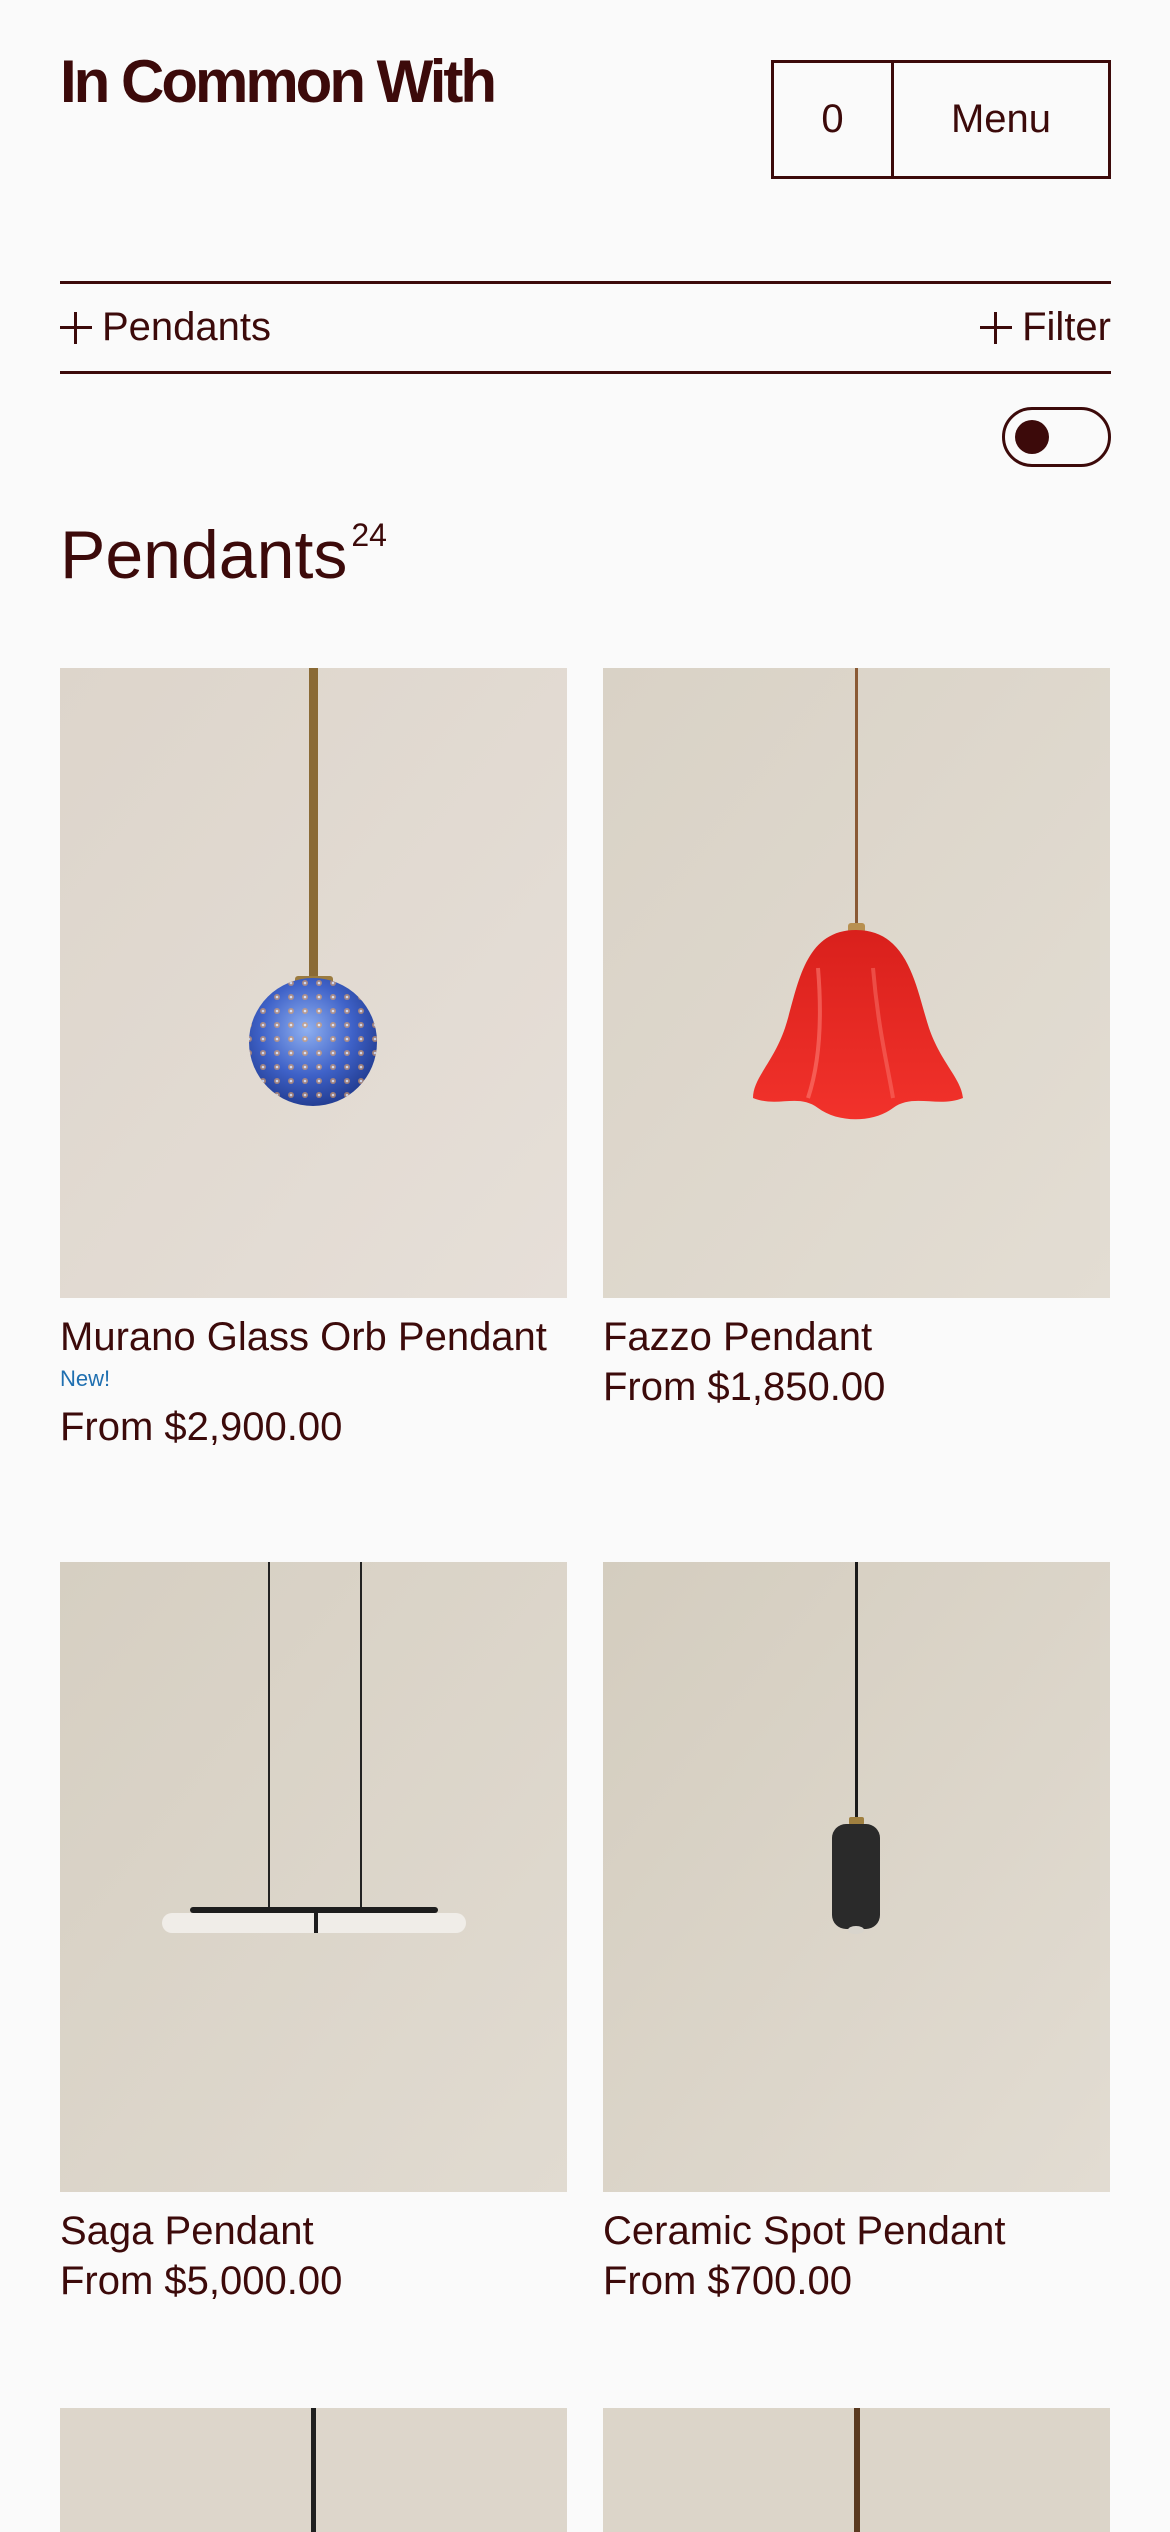 Image resolution: width=1170 pixels, height=2532 pixels. I want to click on filter-button: Filter, so click(1045, 327).